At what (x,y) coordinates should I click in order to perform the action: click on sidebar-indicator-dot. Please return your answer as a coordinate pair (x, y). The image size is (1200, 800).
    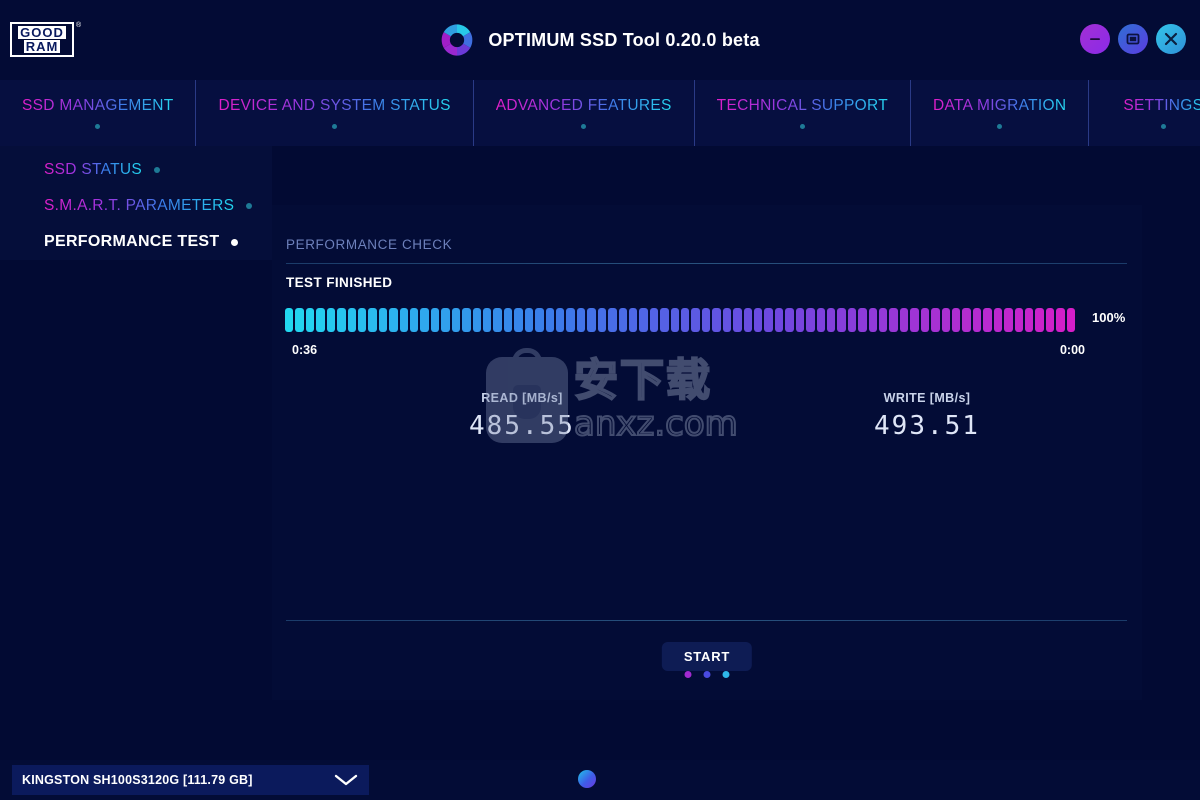
    Looking at the image, I should click on (235, 242).